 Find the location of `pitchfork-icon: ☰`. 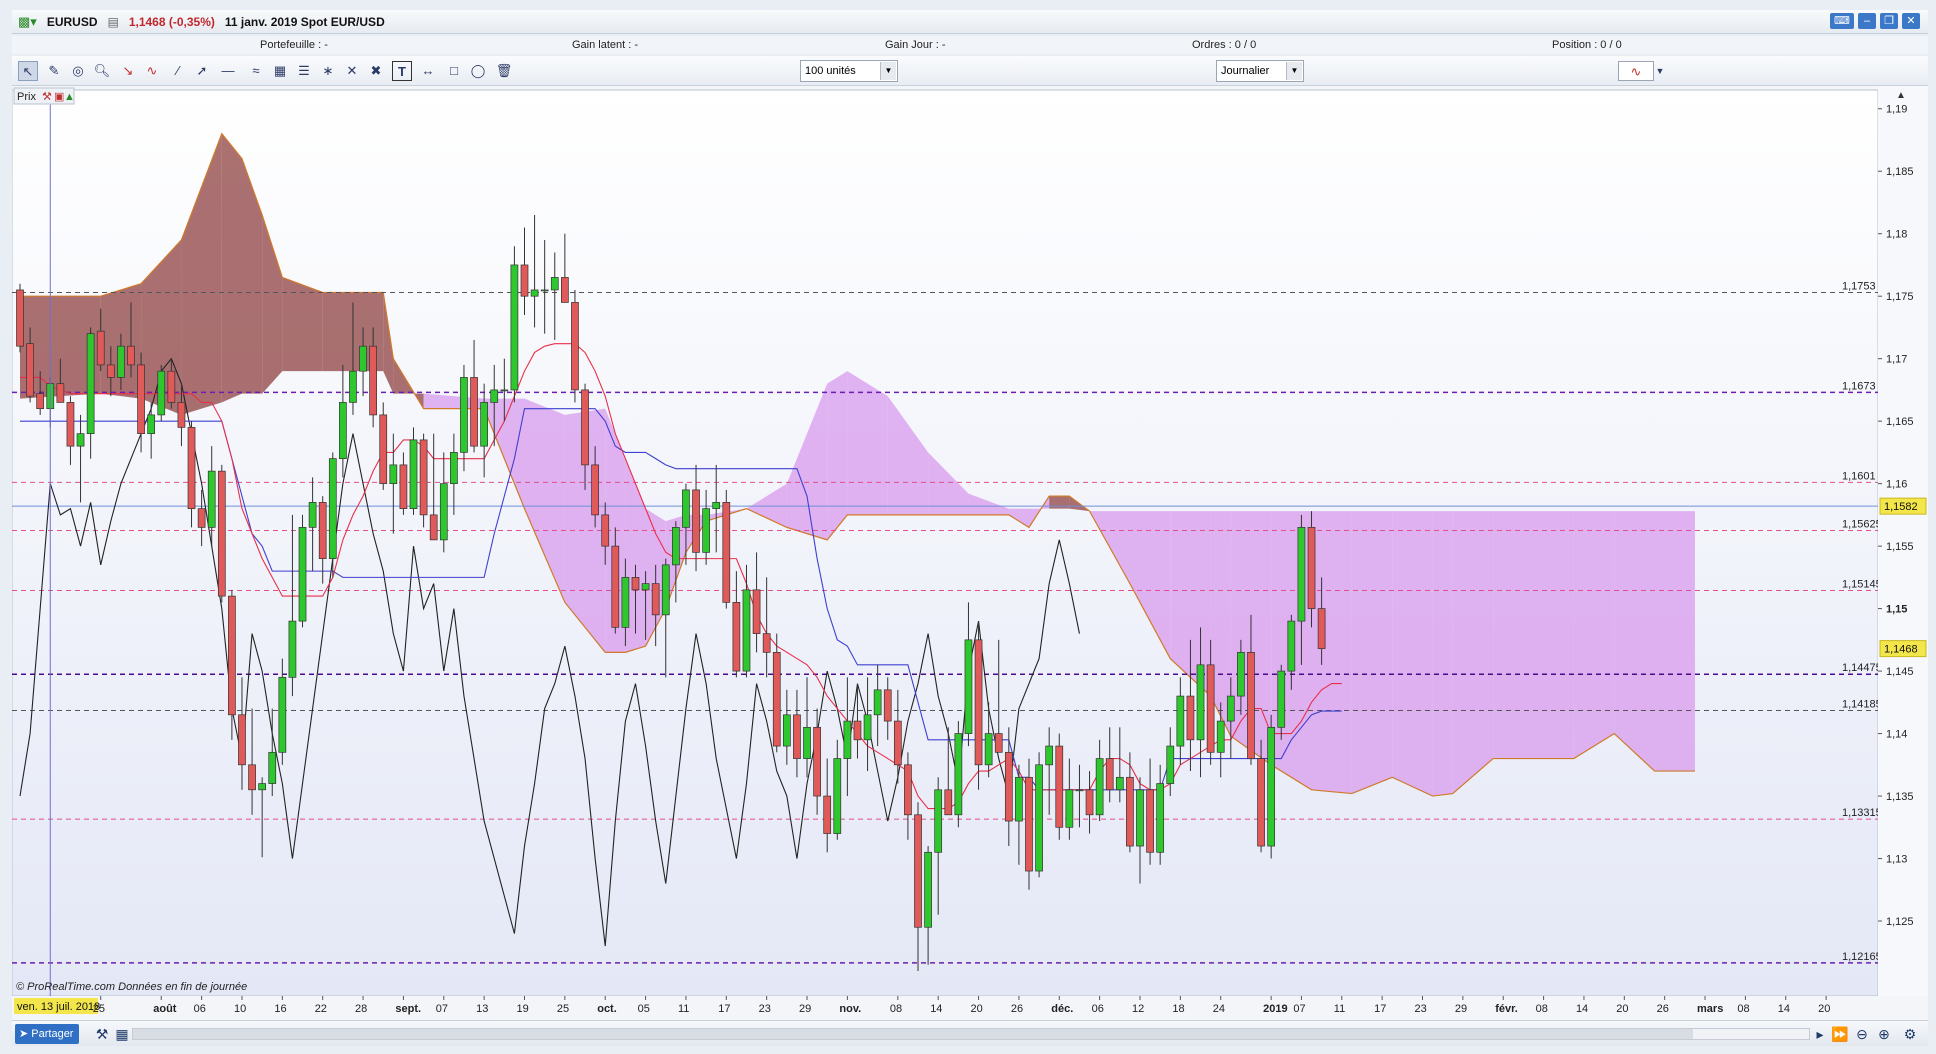

pitchfork-icon: ☰ is located at coordinates (304, 71).